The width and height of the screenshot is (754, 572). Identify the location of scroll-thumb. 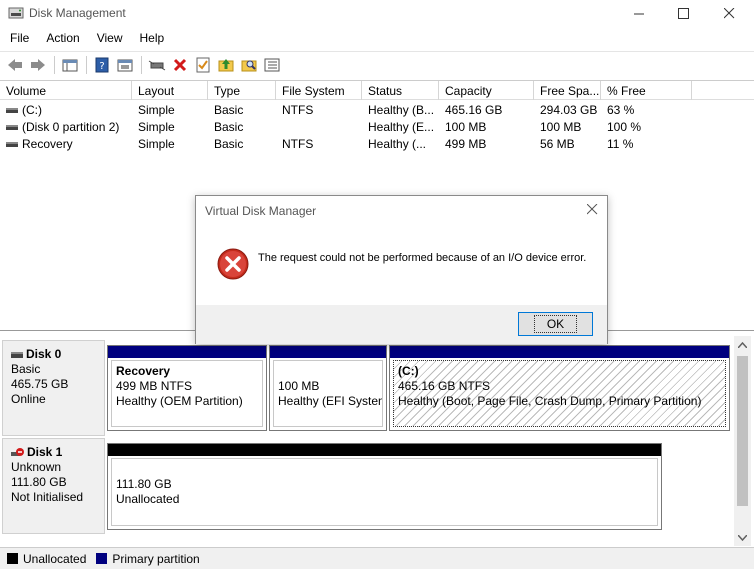
(742, 431).